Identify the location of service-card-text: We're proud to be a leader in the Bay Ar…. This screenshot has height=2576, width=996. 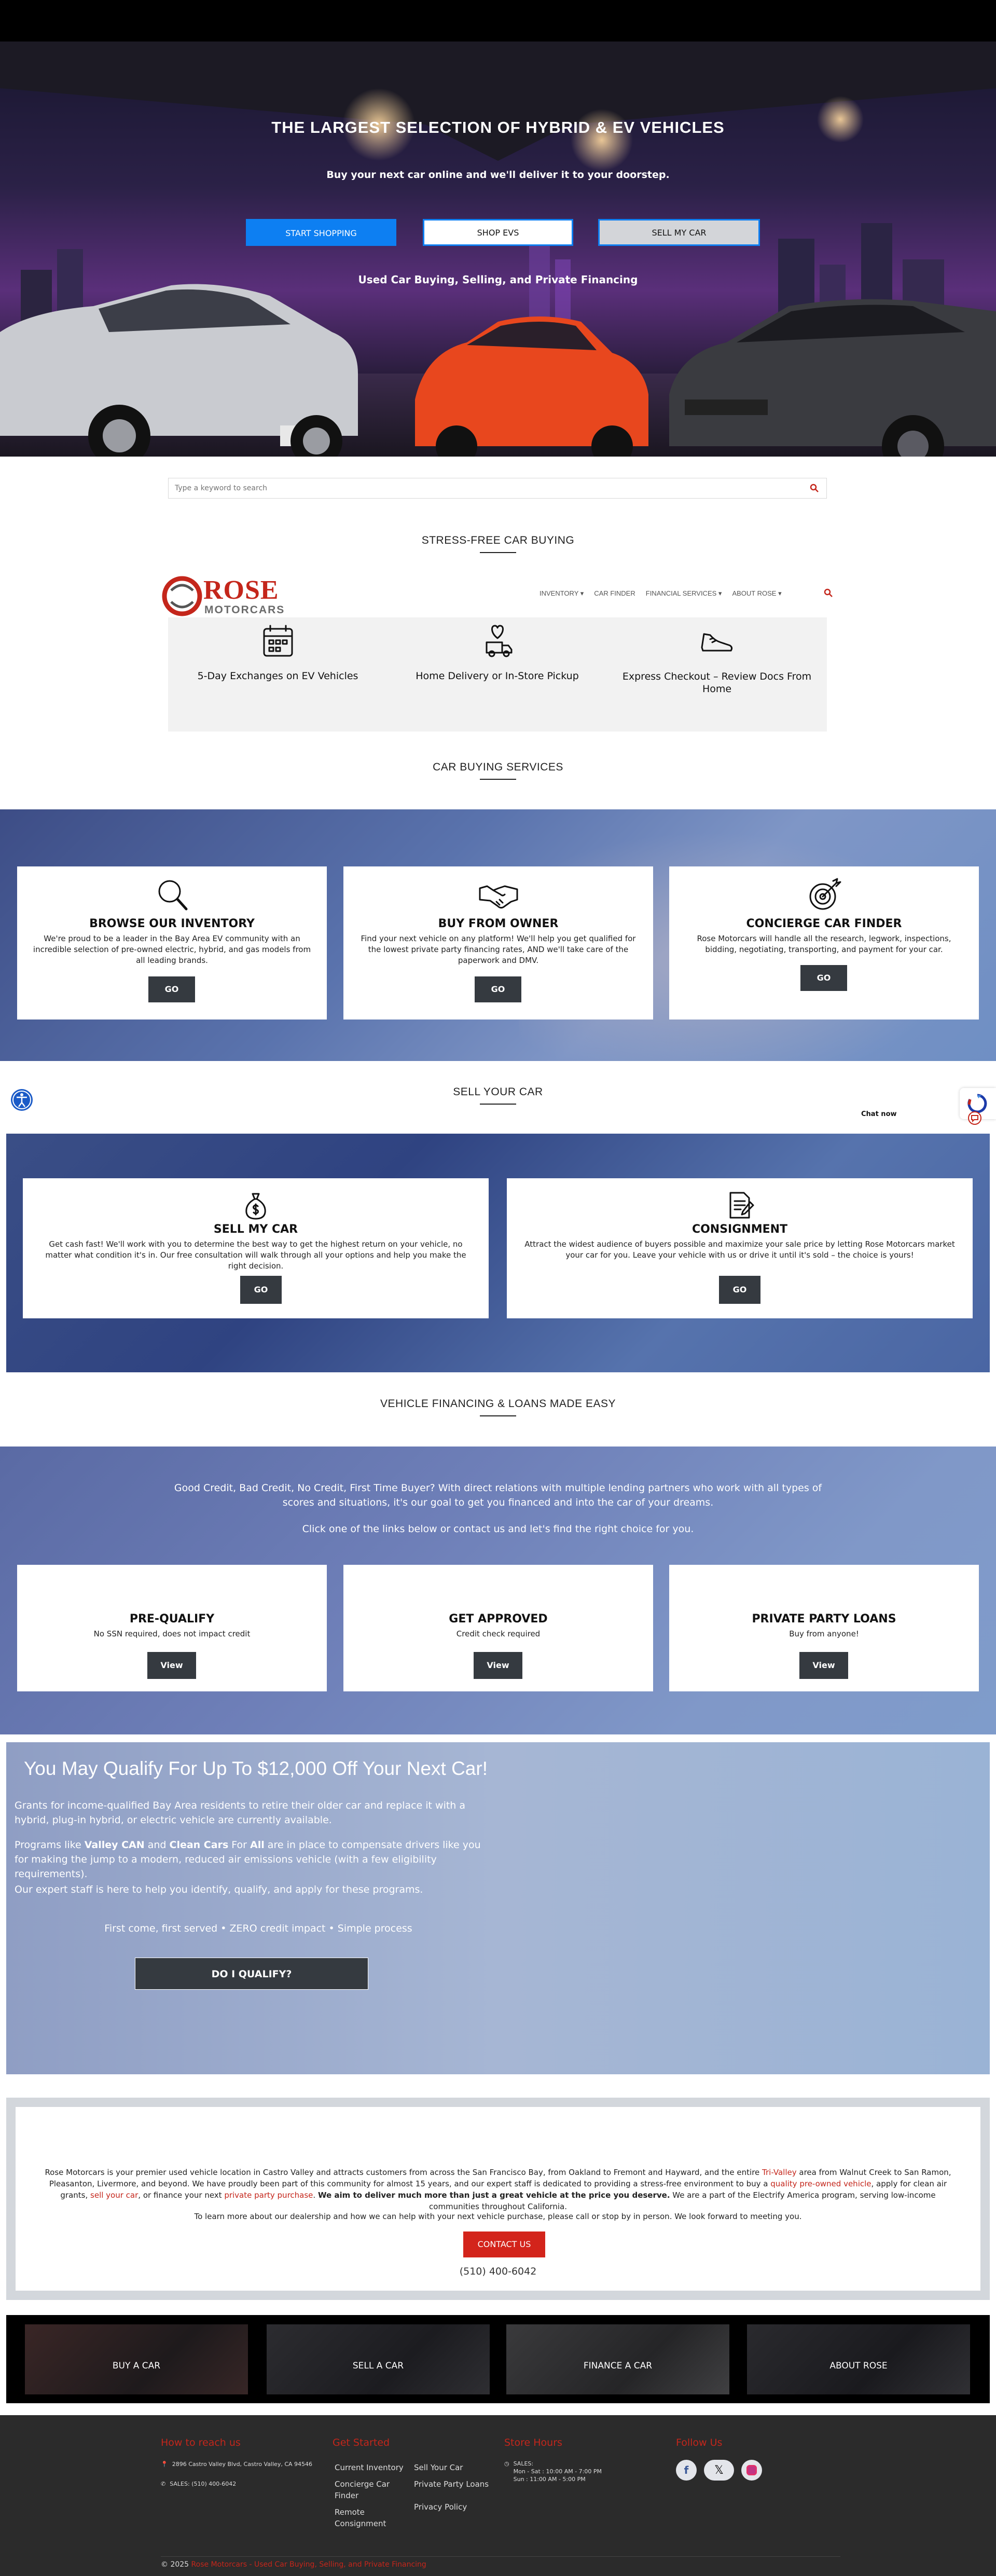
(172, 949).